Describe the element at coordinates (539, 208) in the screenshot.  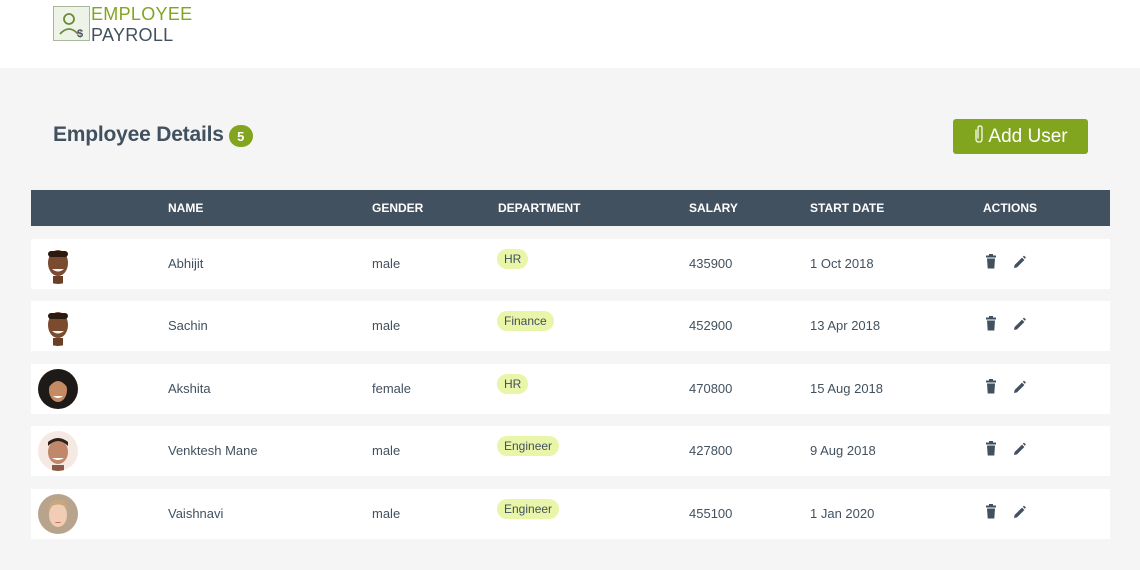
I see `header-department: DEPARTMENT` at that location.